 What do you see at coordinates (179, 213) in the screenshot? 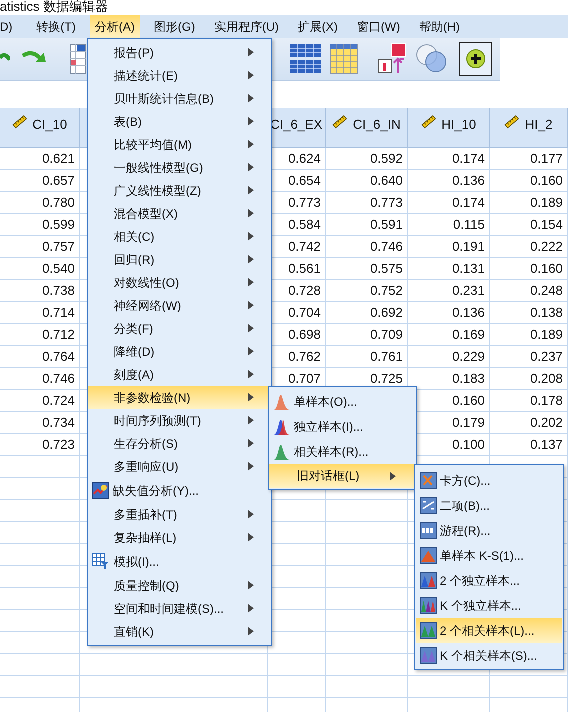
I see `menu-item: 混合模型(X)` at bounding box center [179, 213].